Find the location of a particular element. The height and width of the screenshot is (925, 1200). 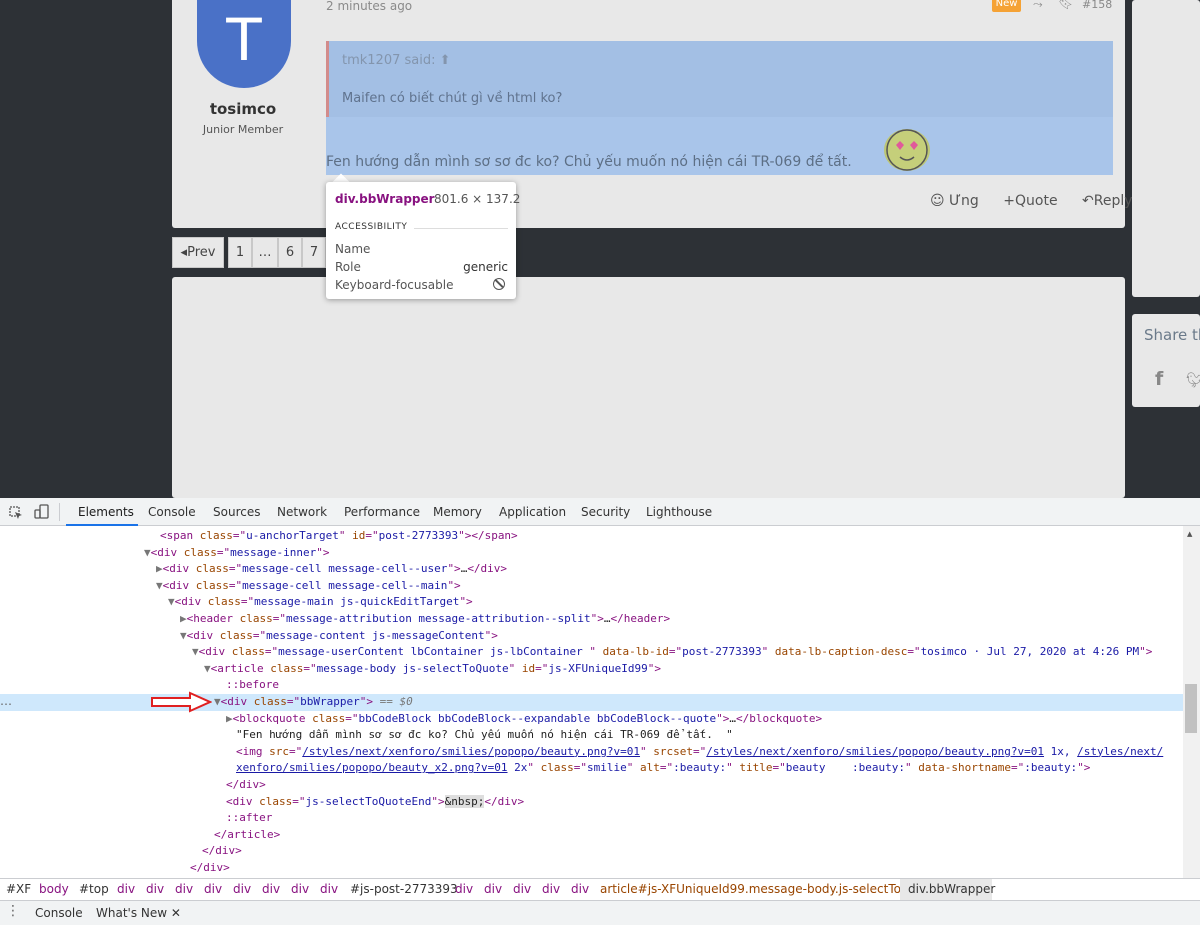

page-link: 6 is located at coordinates (290, 252).